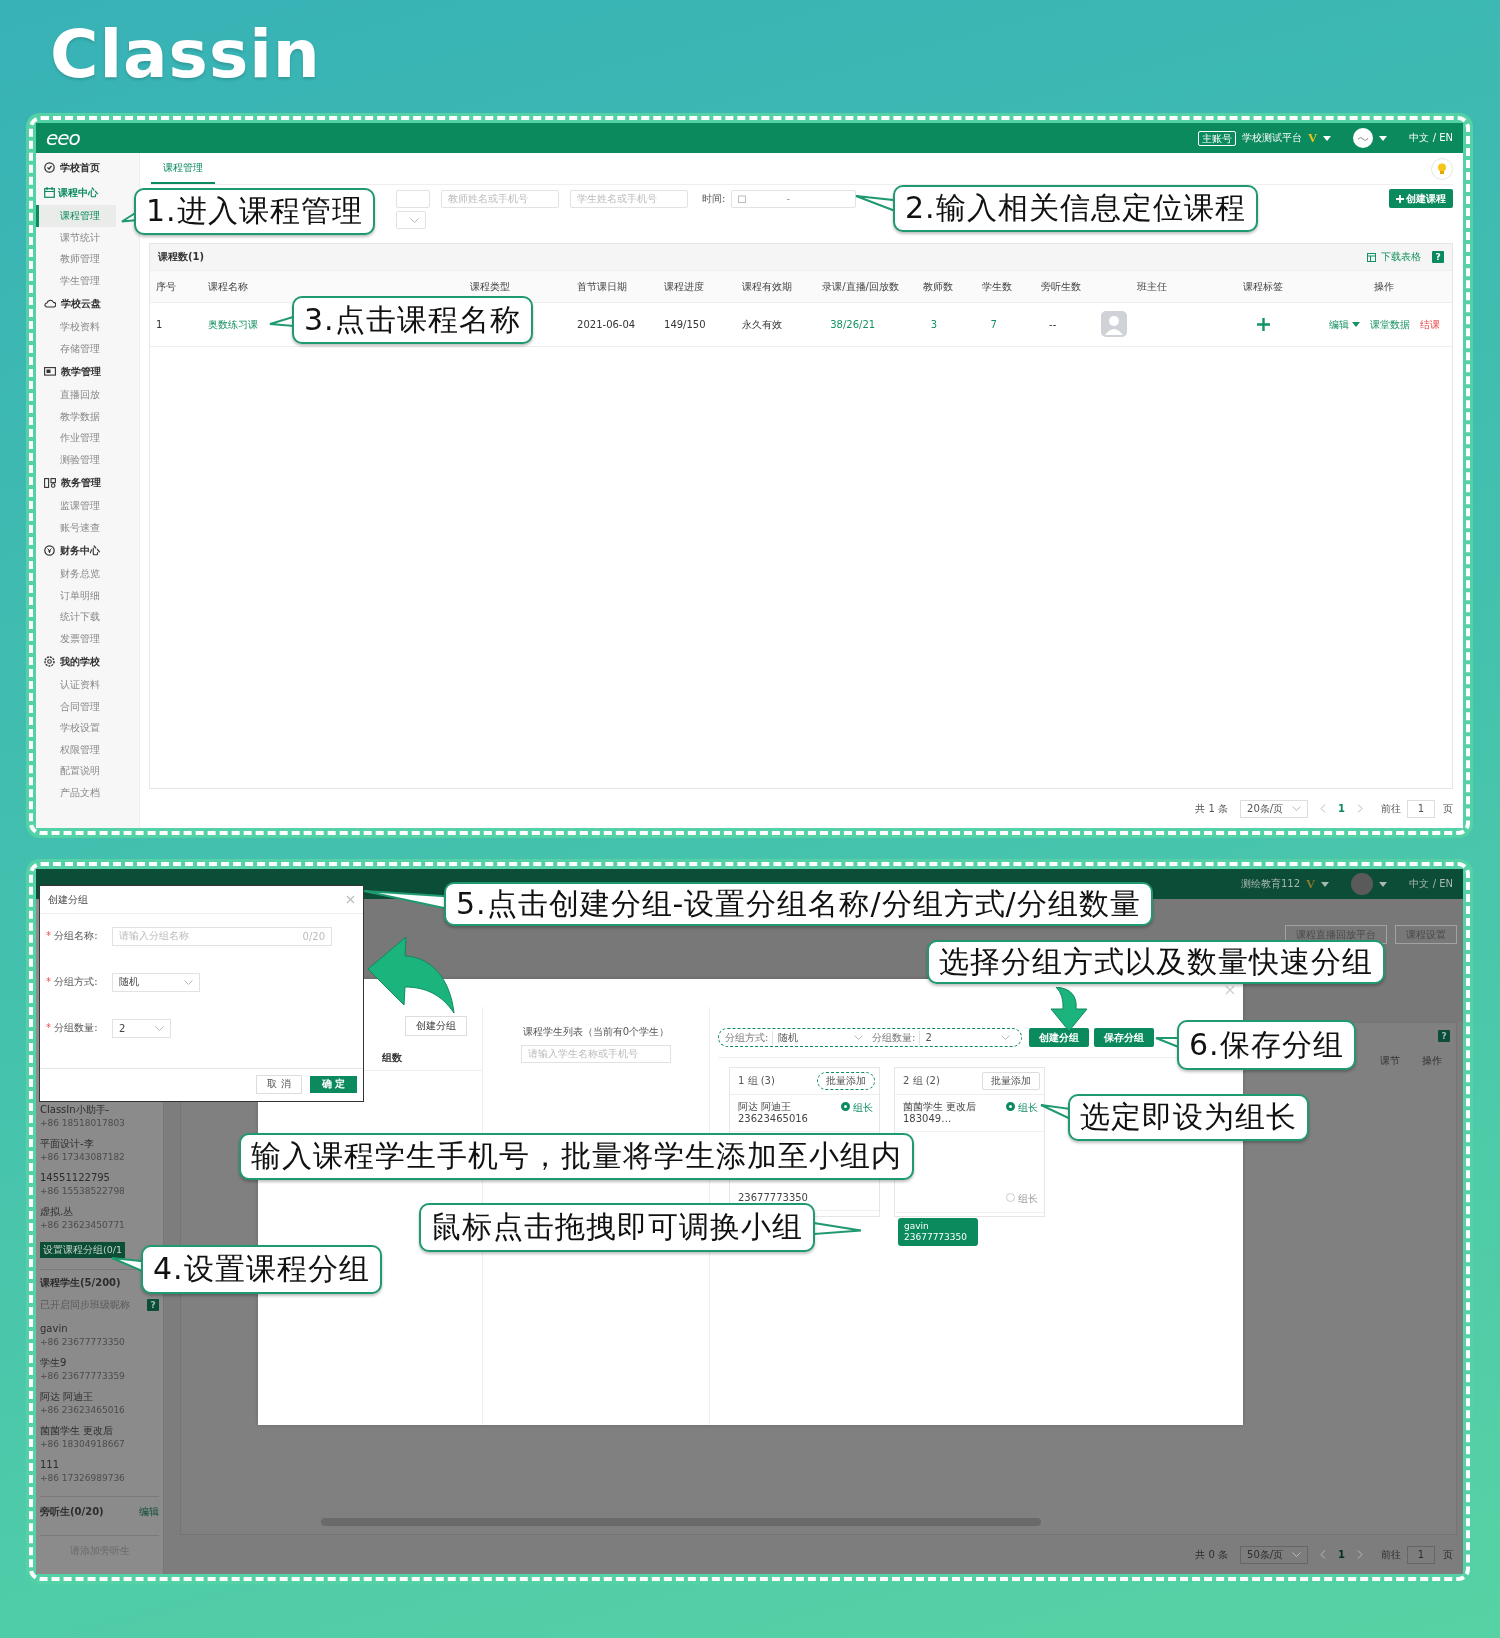 This screenshot has height=1638, width=1500. I want to click on student-list-title: 课程学生列表（当前有0个学生）, so click(596, 1032).